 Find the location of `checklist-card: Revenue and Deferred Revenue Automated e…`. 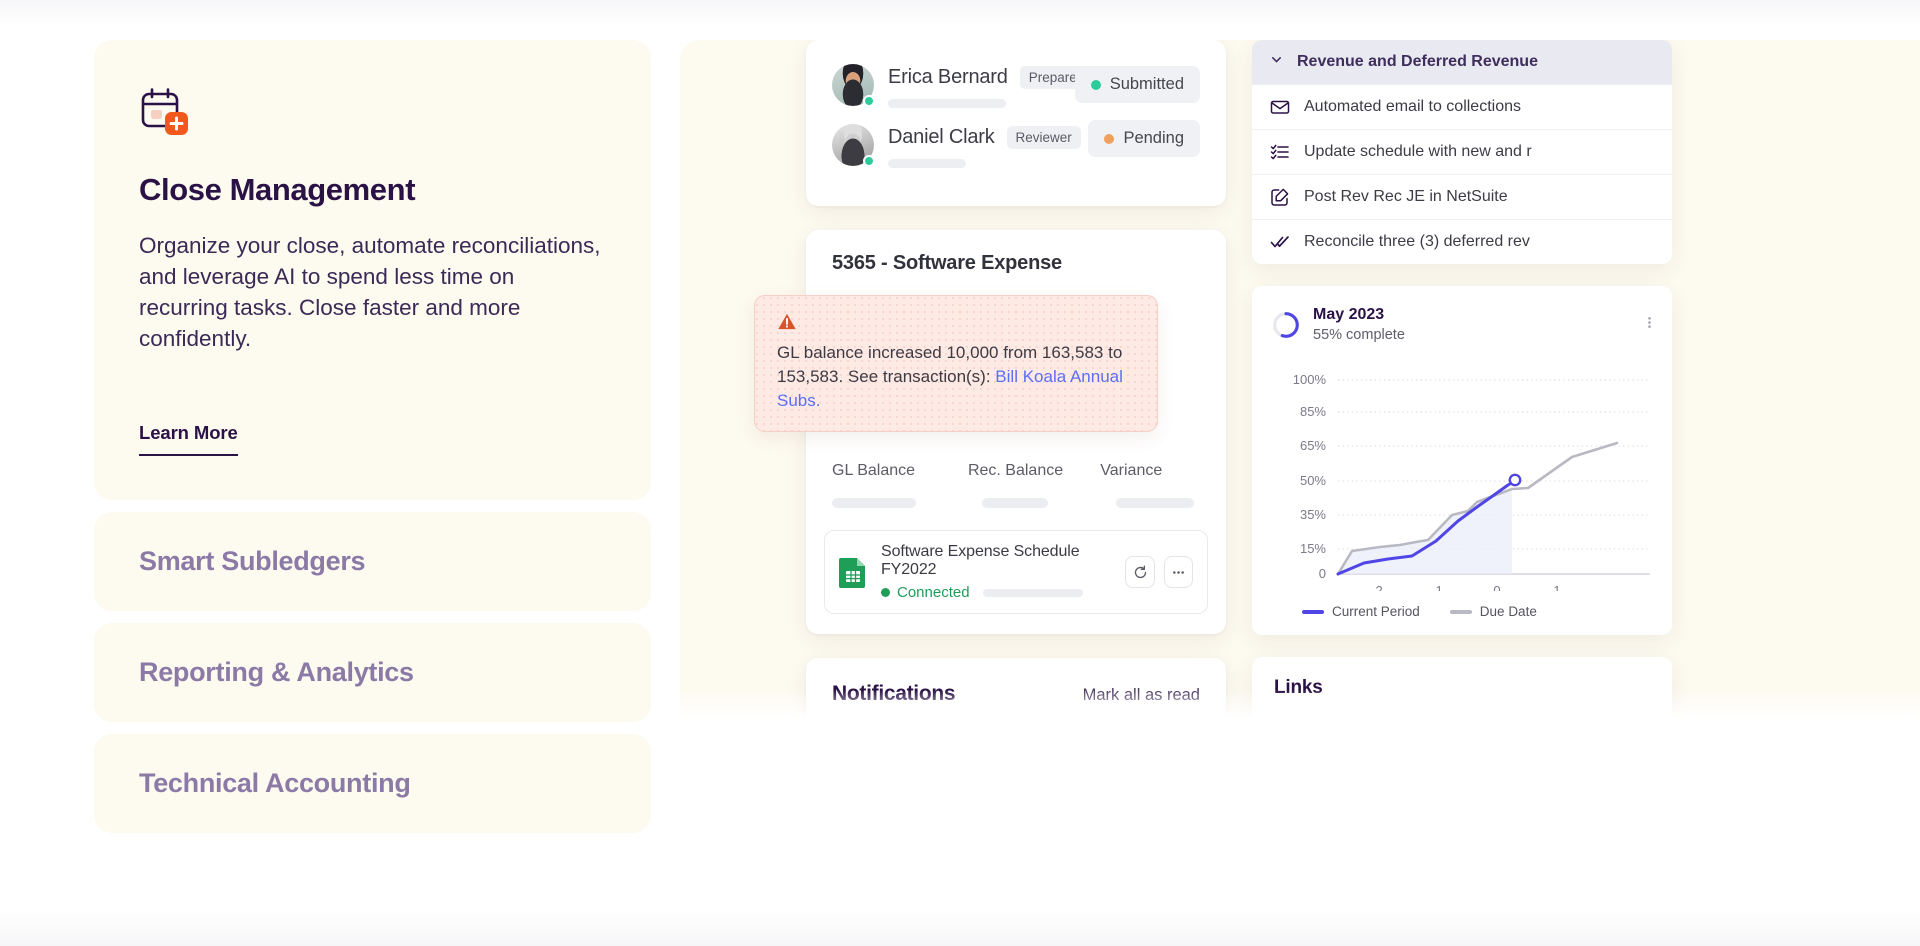

checklist-card: Revenue and Deferred Revenue Automated e… is located at coordinates (1462, 152).